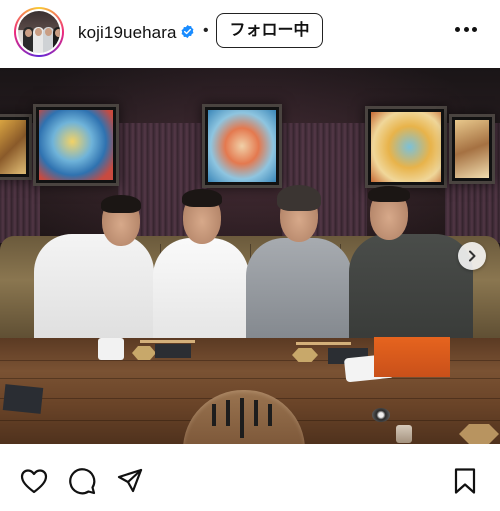  I want to click on username-link: koji19uehara, so click(127, 33).